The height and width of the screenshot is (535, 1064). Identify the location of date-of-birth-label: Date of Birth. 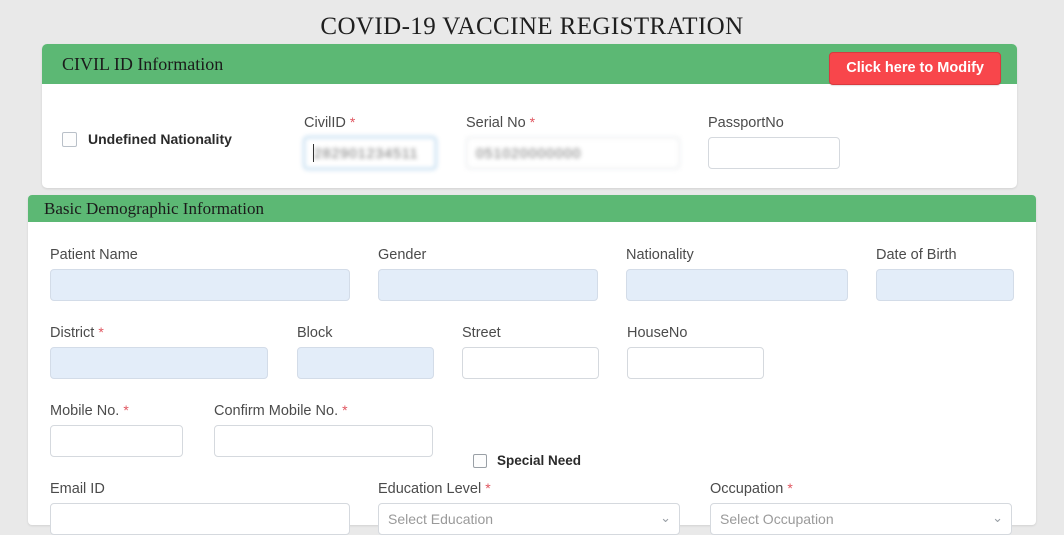
(916, 255).